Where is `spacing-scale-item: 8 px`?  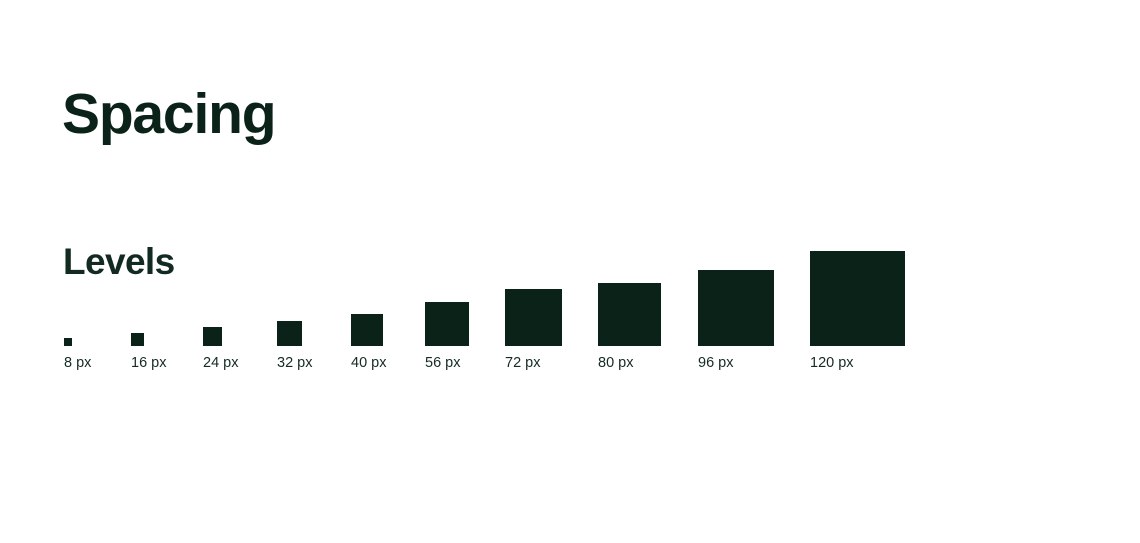 spacing-scale-item: 8 px is located at coordinates (78, 354).